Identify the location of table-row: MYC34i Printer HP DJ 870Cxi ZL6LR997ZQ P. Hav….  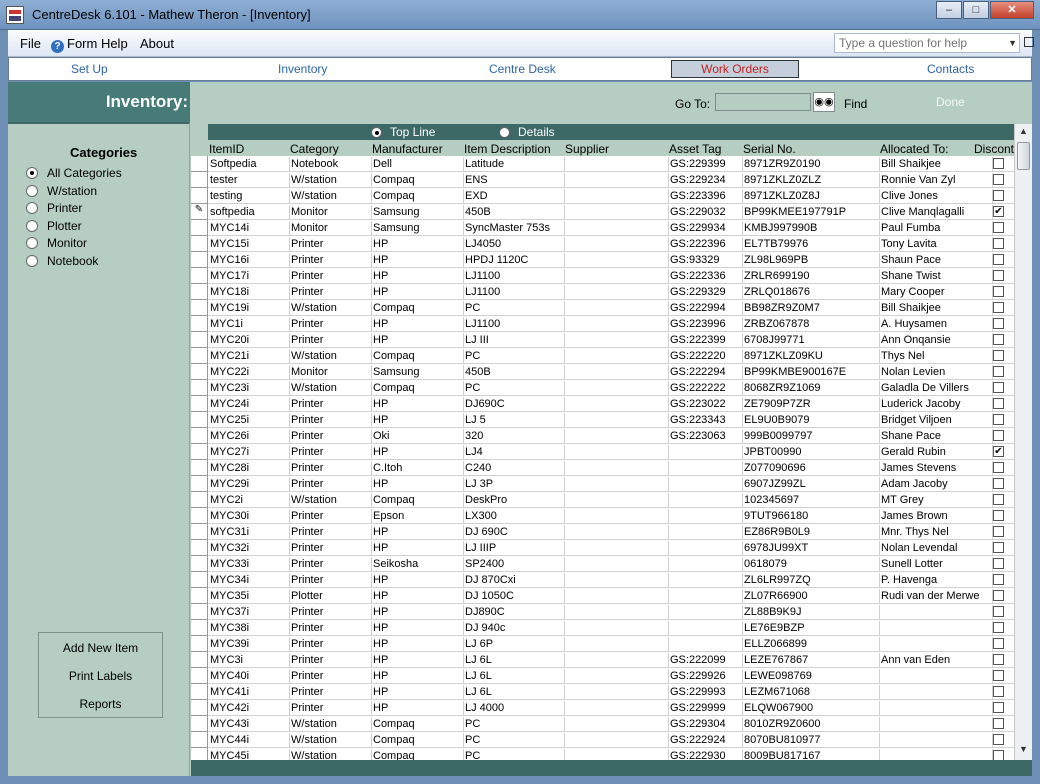
(602, 580).